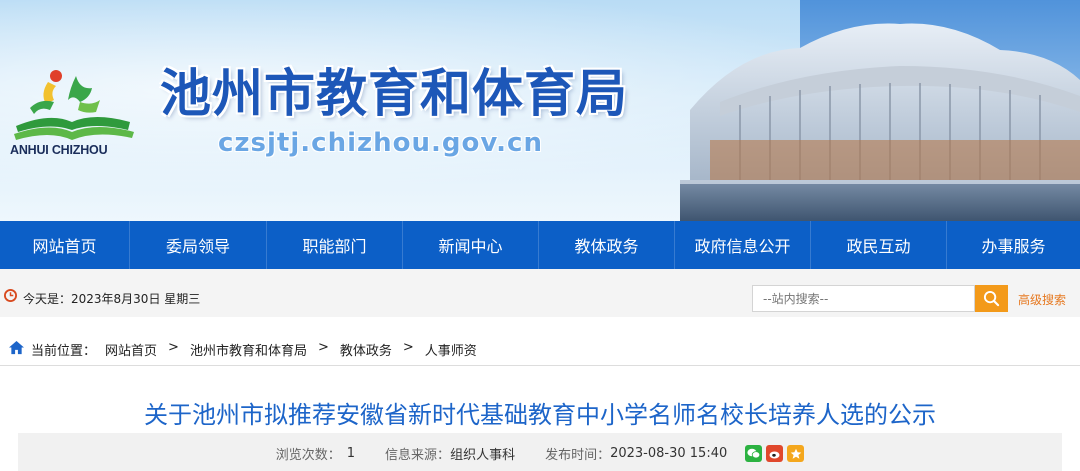 The width and height of the screenshot is (1080, 471). I want to click on home-icon, so click(16, 347).